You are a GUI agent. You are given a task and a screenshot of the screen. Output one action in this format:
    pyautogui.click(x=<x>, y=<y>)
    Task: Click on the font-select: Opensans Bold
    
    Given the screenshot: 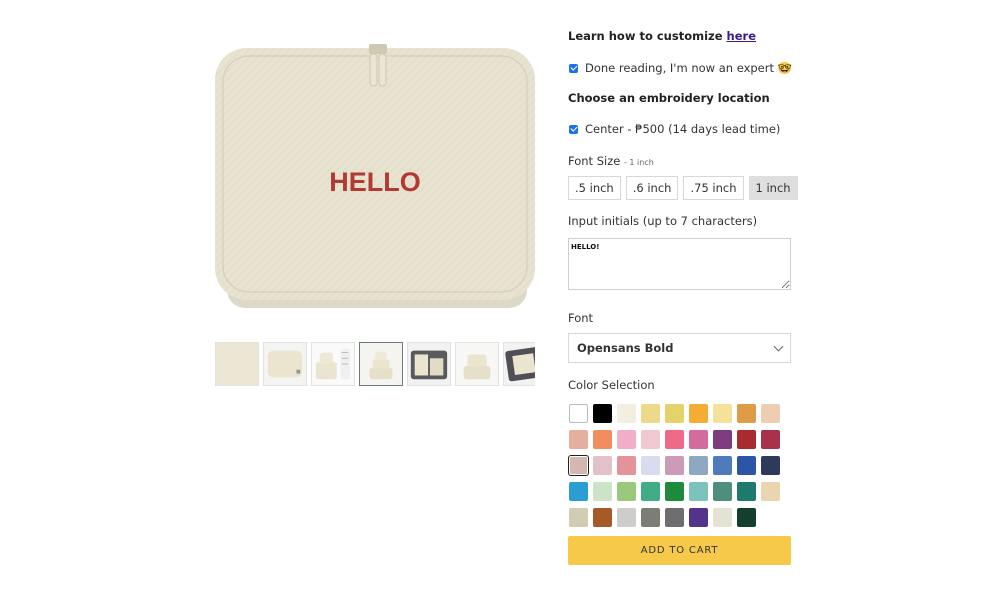 What is the action you would take?
    pyautogui.click(x=679, y=348)
    